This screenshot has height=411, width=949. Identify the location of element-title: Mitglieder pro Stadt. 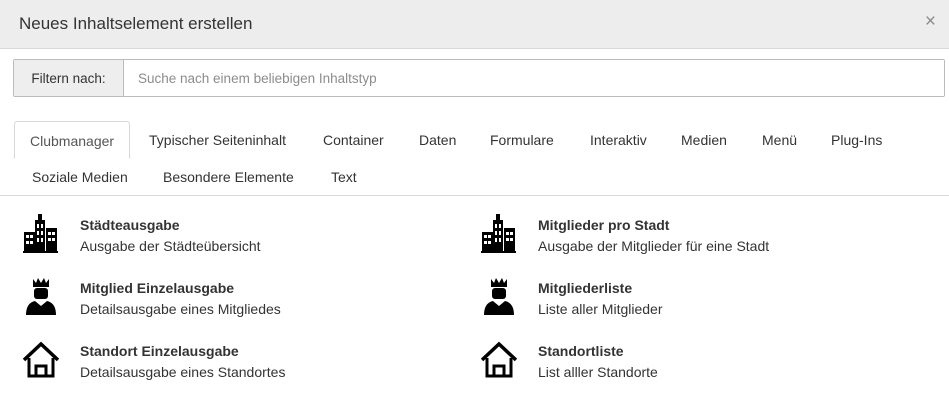
(604, 225).